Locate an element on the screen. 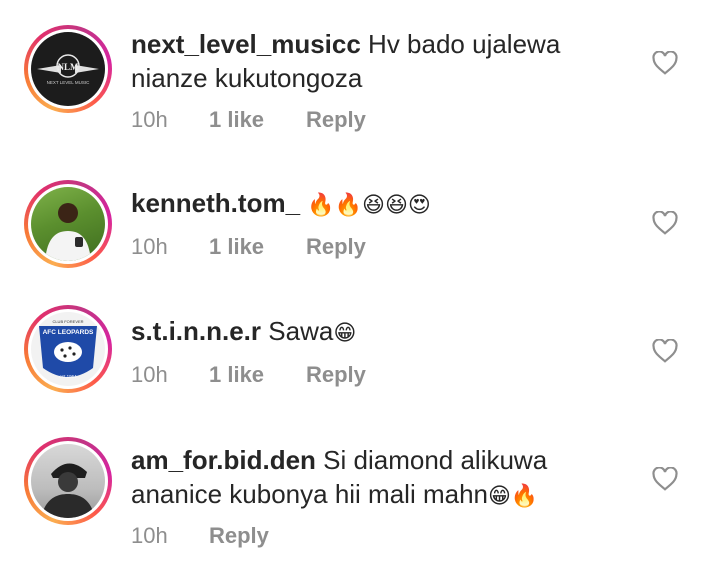  comment-text: Si diamond alikuwa is located at coordinates (435, 460).